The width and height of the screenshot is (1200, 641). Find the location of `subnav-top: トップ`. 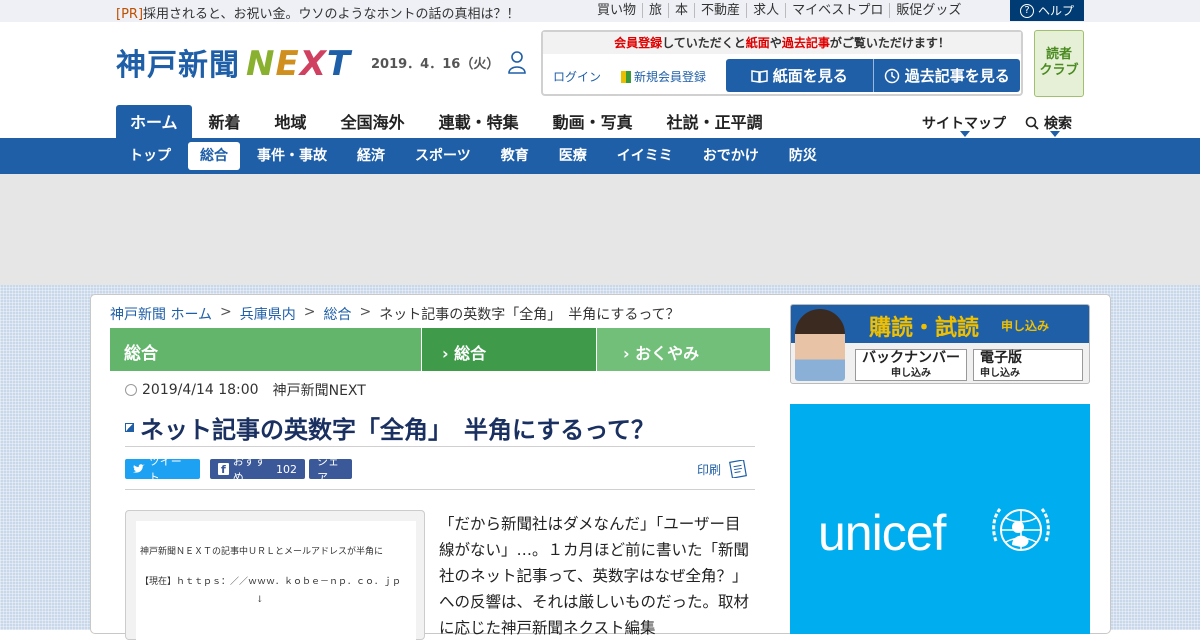

subnav-top: トップ is located at coordinates (150, 156).